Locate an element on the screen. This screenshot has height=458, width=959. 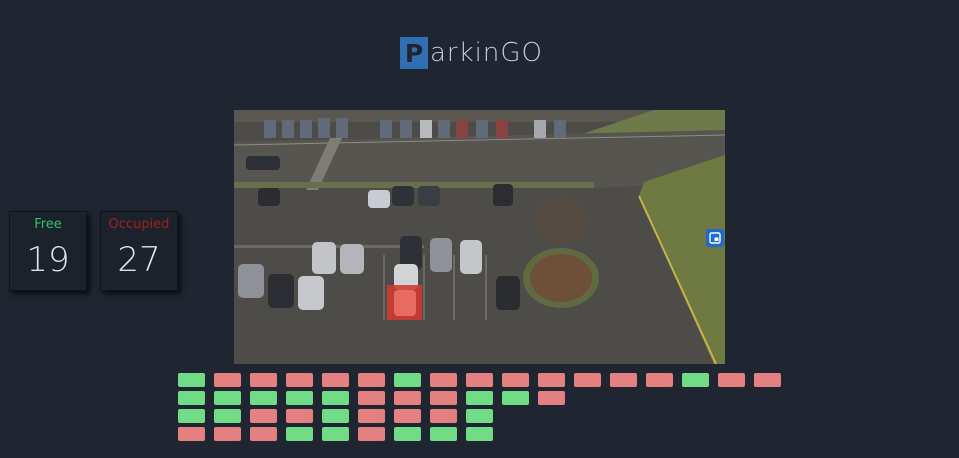
free-count: 19 is located at coordinates (48, 260).